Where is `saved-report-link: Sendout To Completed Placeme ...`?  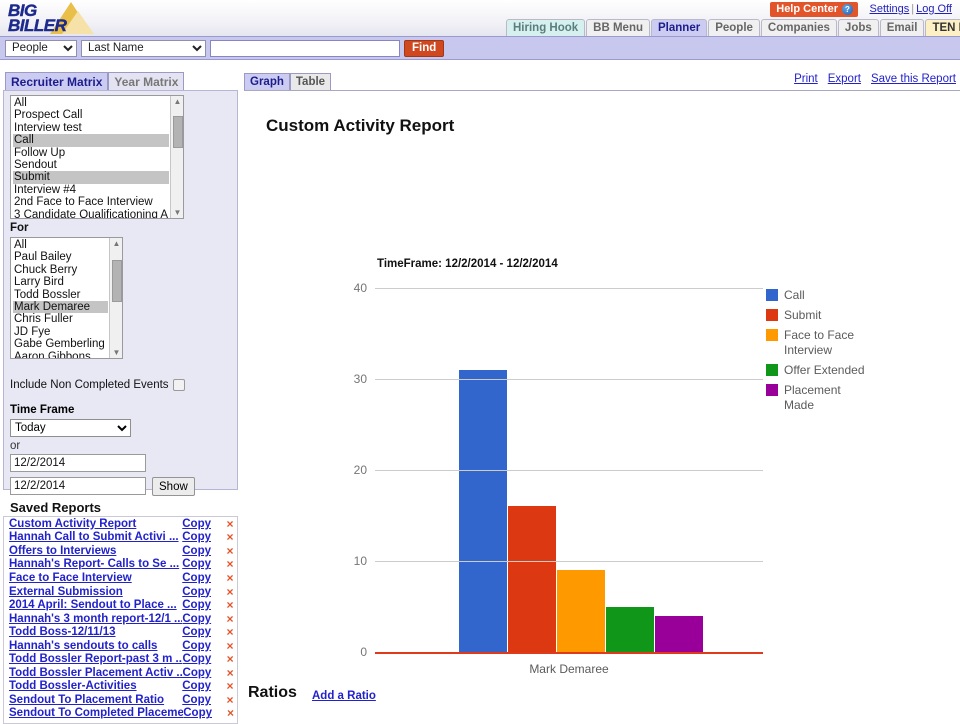 saved-report-link: Sendout To Completed Placeme ... is located at coordinates (96, 713).